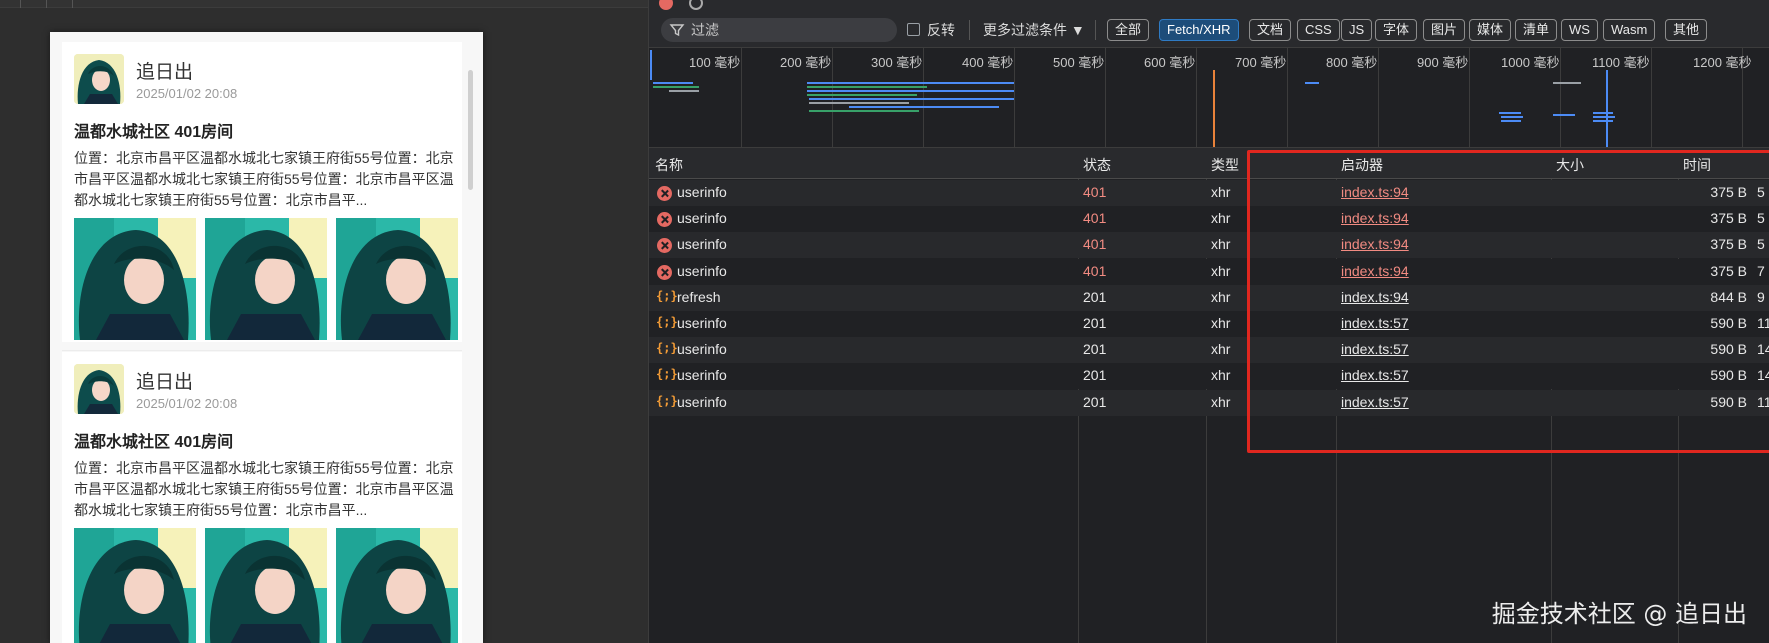 This screenshot has width=1769, height=643. I want to click on request-name: refresh, so click(699, 296).